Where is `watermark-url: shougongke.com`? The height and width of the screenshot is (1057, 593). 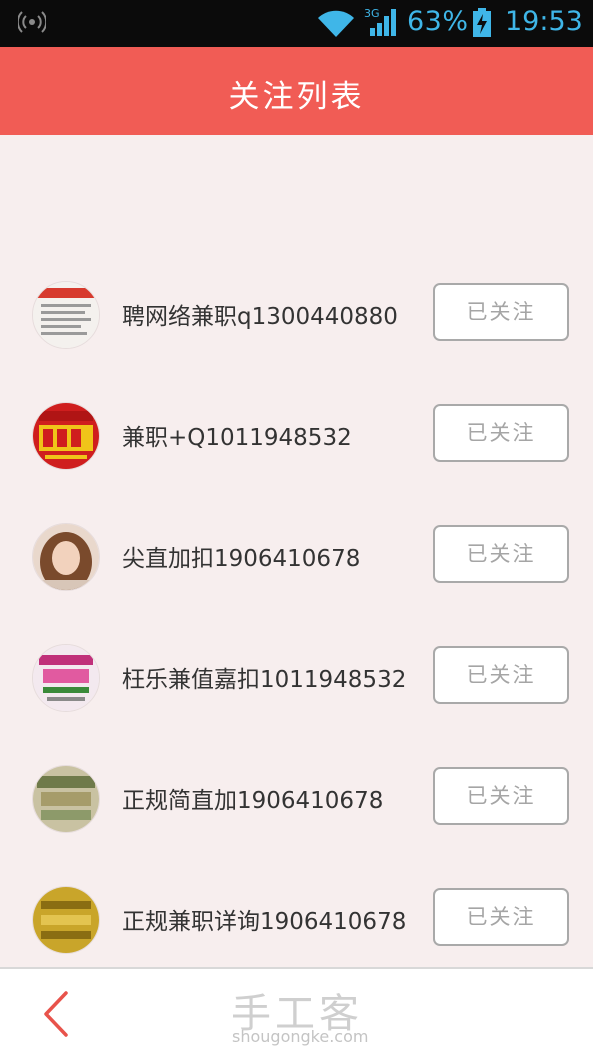 watermark-url: shougongke.com is located at coordinates (300, 1036).